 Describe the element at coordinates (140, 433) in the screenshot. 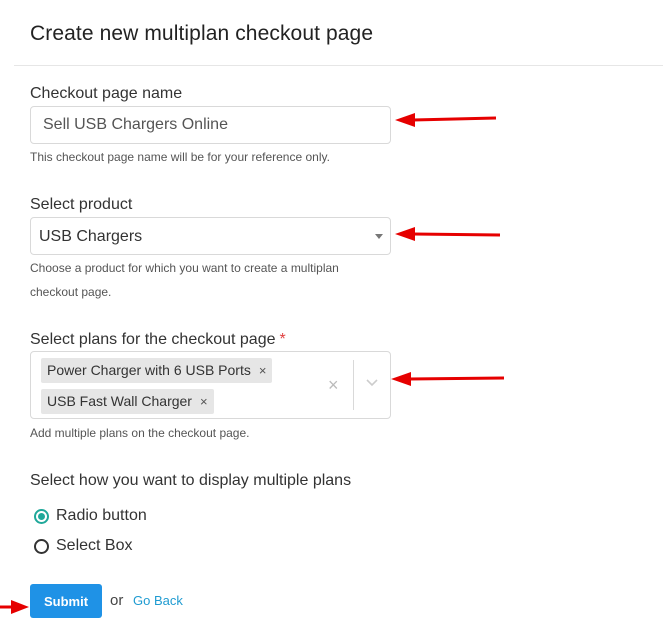

I see `plans-help: Add multiple plans on the checkout page.` at that location.